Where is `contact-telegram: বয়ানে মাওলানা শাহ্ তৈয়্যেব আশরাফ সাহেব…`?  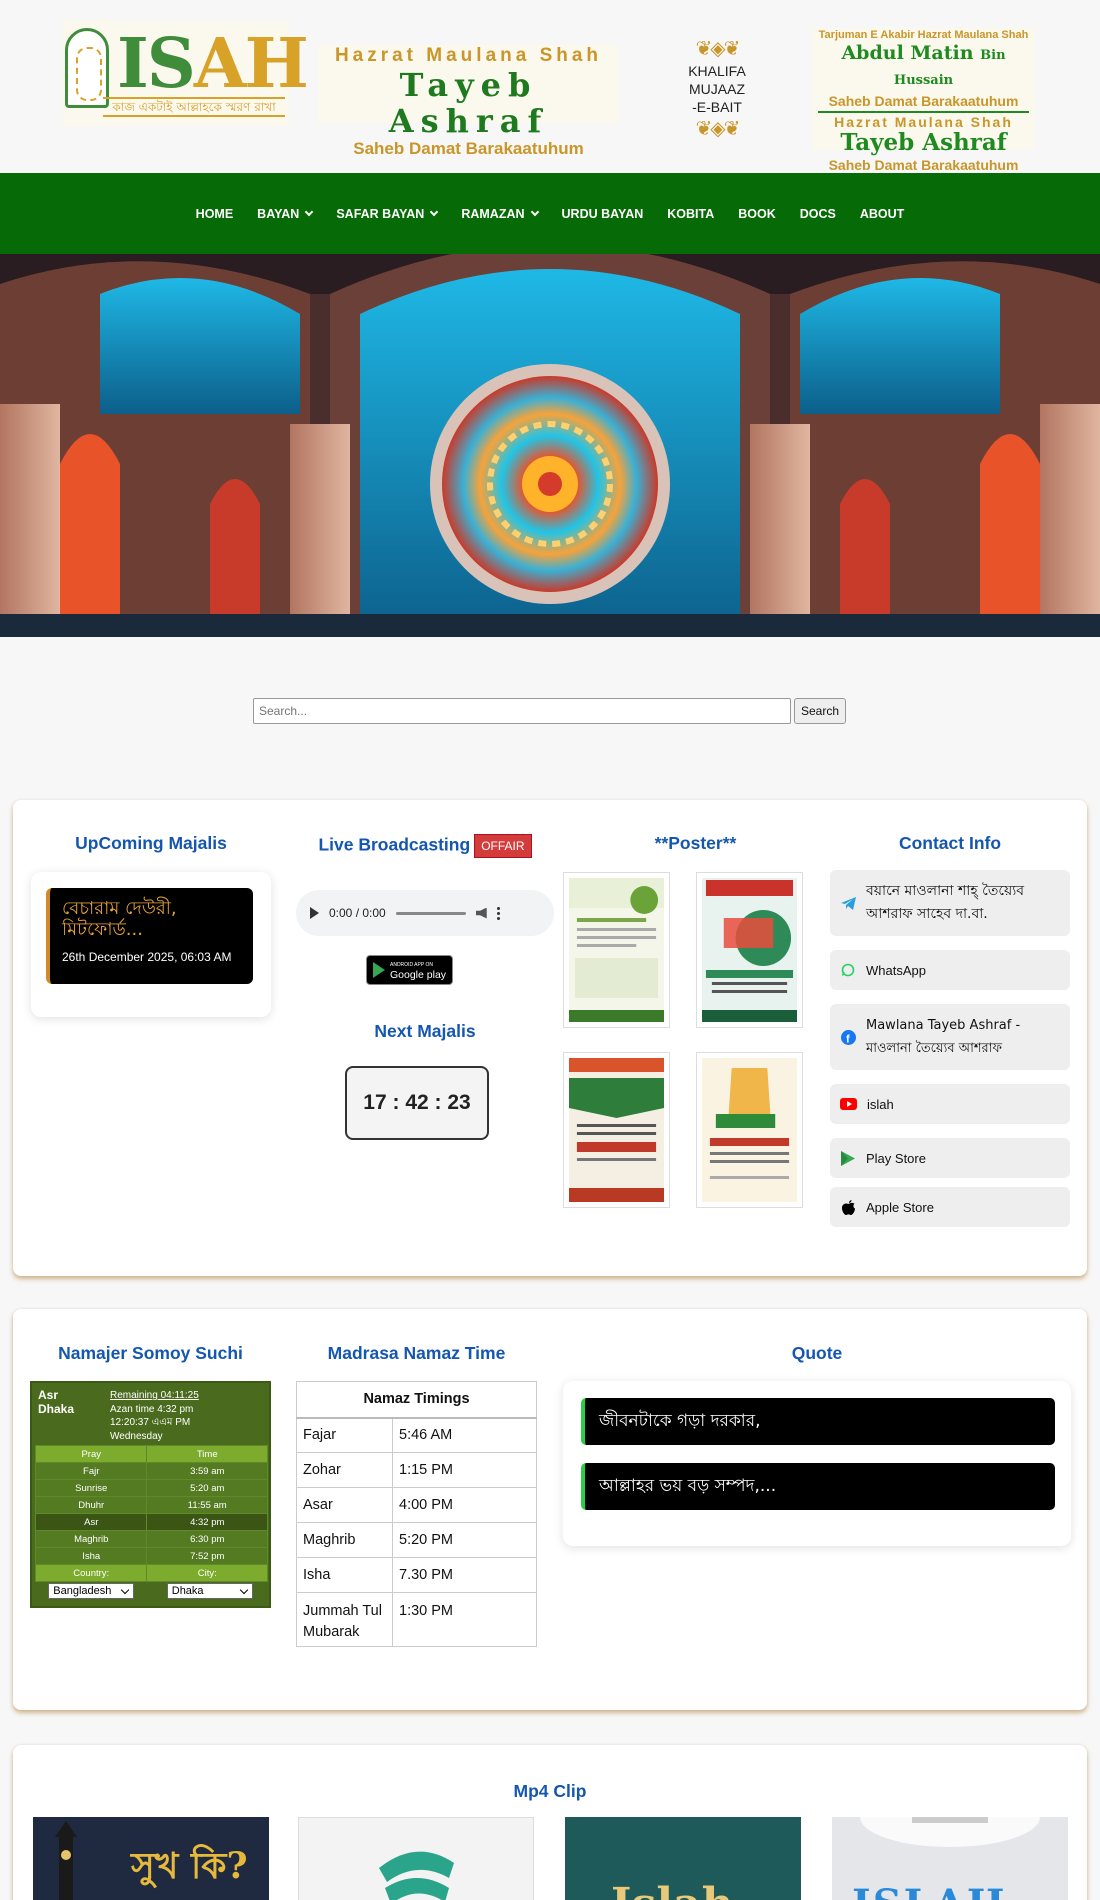
contact-telegram: বয়ানে মাওলানা শাহ্ তৈয়্যেব আশরাফ সাহেব… is located at coordinates (950, 903).